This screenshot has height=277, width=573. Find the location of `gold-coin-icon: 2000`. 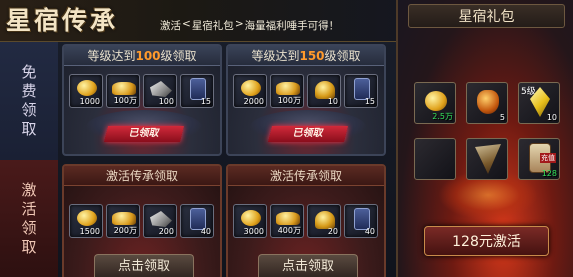

gold-coin-icon: 2000 is located at coordinates (250, 91).